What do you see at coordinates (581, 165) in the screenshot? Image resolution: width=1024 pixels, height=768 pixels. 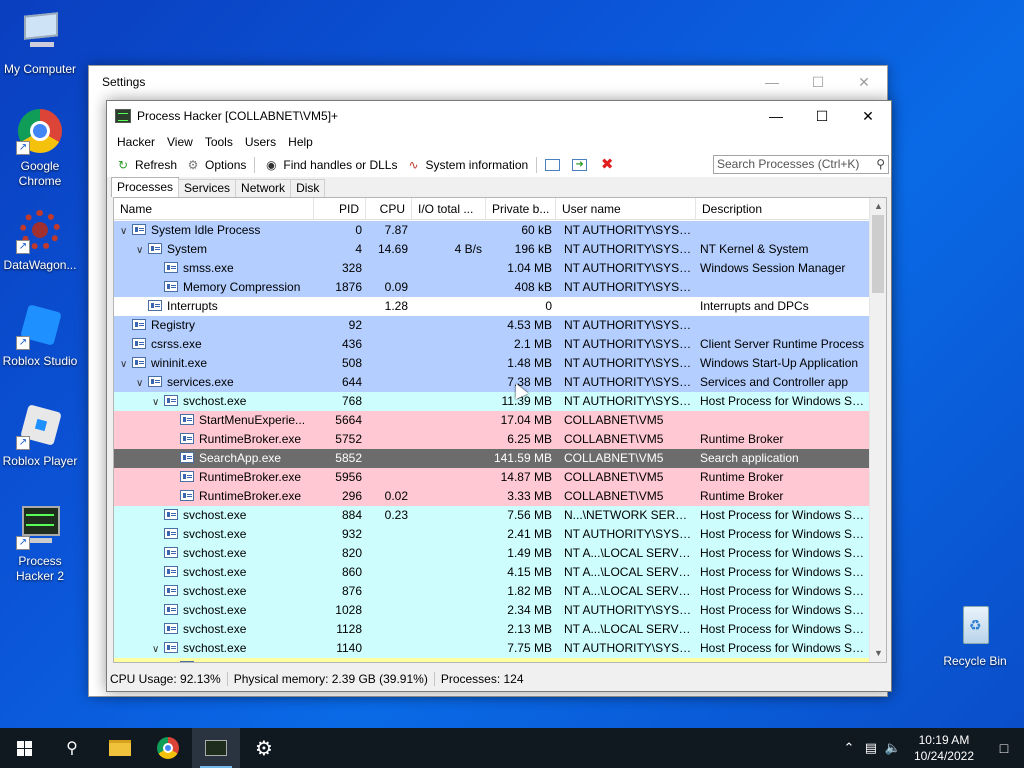 I see `find-window-button: ➜` at bounding box center [581, 165].